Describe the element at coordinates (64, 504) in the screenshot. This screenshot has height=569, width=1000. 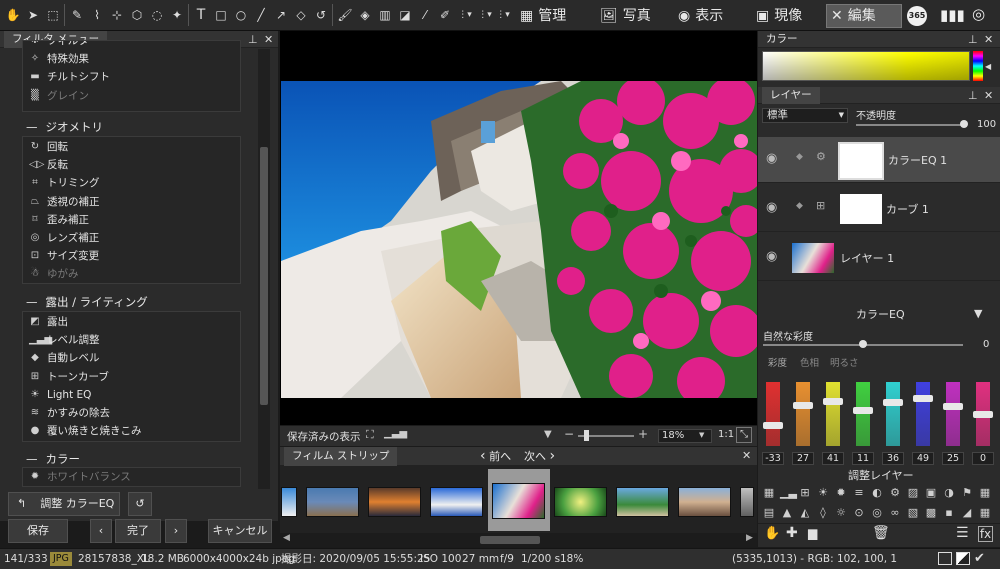
I see `adjust-color-eq-button: ↰ 調整 カラーEQ` at that location.